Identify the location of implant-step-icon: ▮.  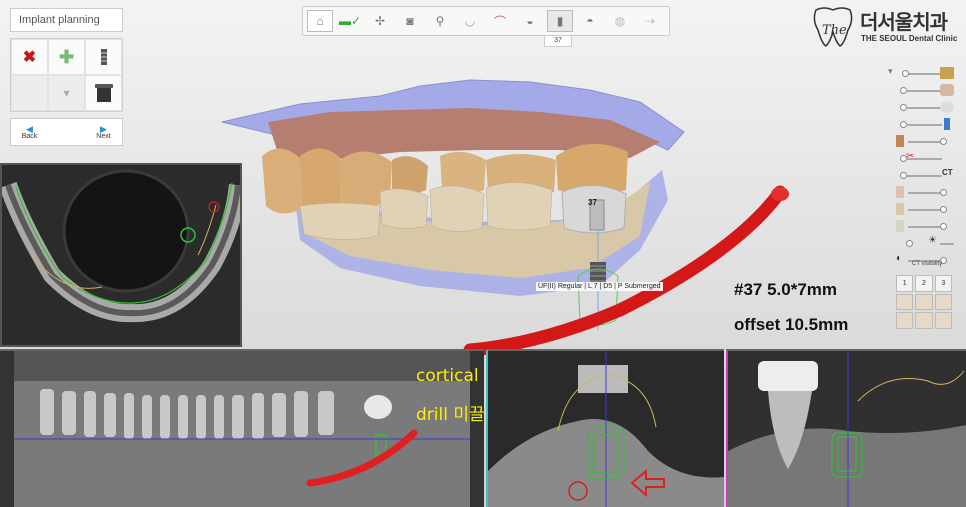
(560, 21).